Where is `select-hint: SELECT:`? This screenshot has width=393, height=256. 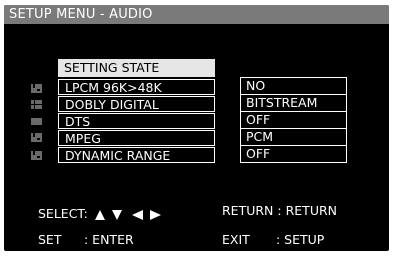 select-hint: SELECT: is located at coordinates (99, 214).